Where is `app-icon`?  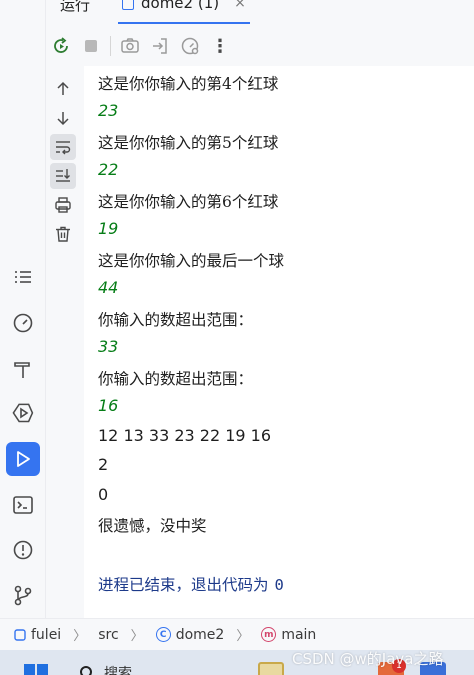
app-icon is located at coordinates (271, 668).